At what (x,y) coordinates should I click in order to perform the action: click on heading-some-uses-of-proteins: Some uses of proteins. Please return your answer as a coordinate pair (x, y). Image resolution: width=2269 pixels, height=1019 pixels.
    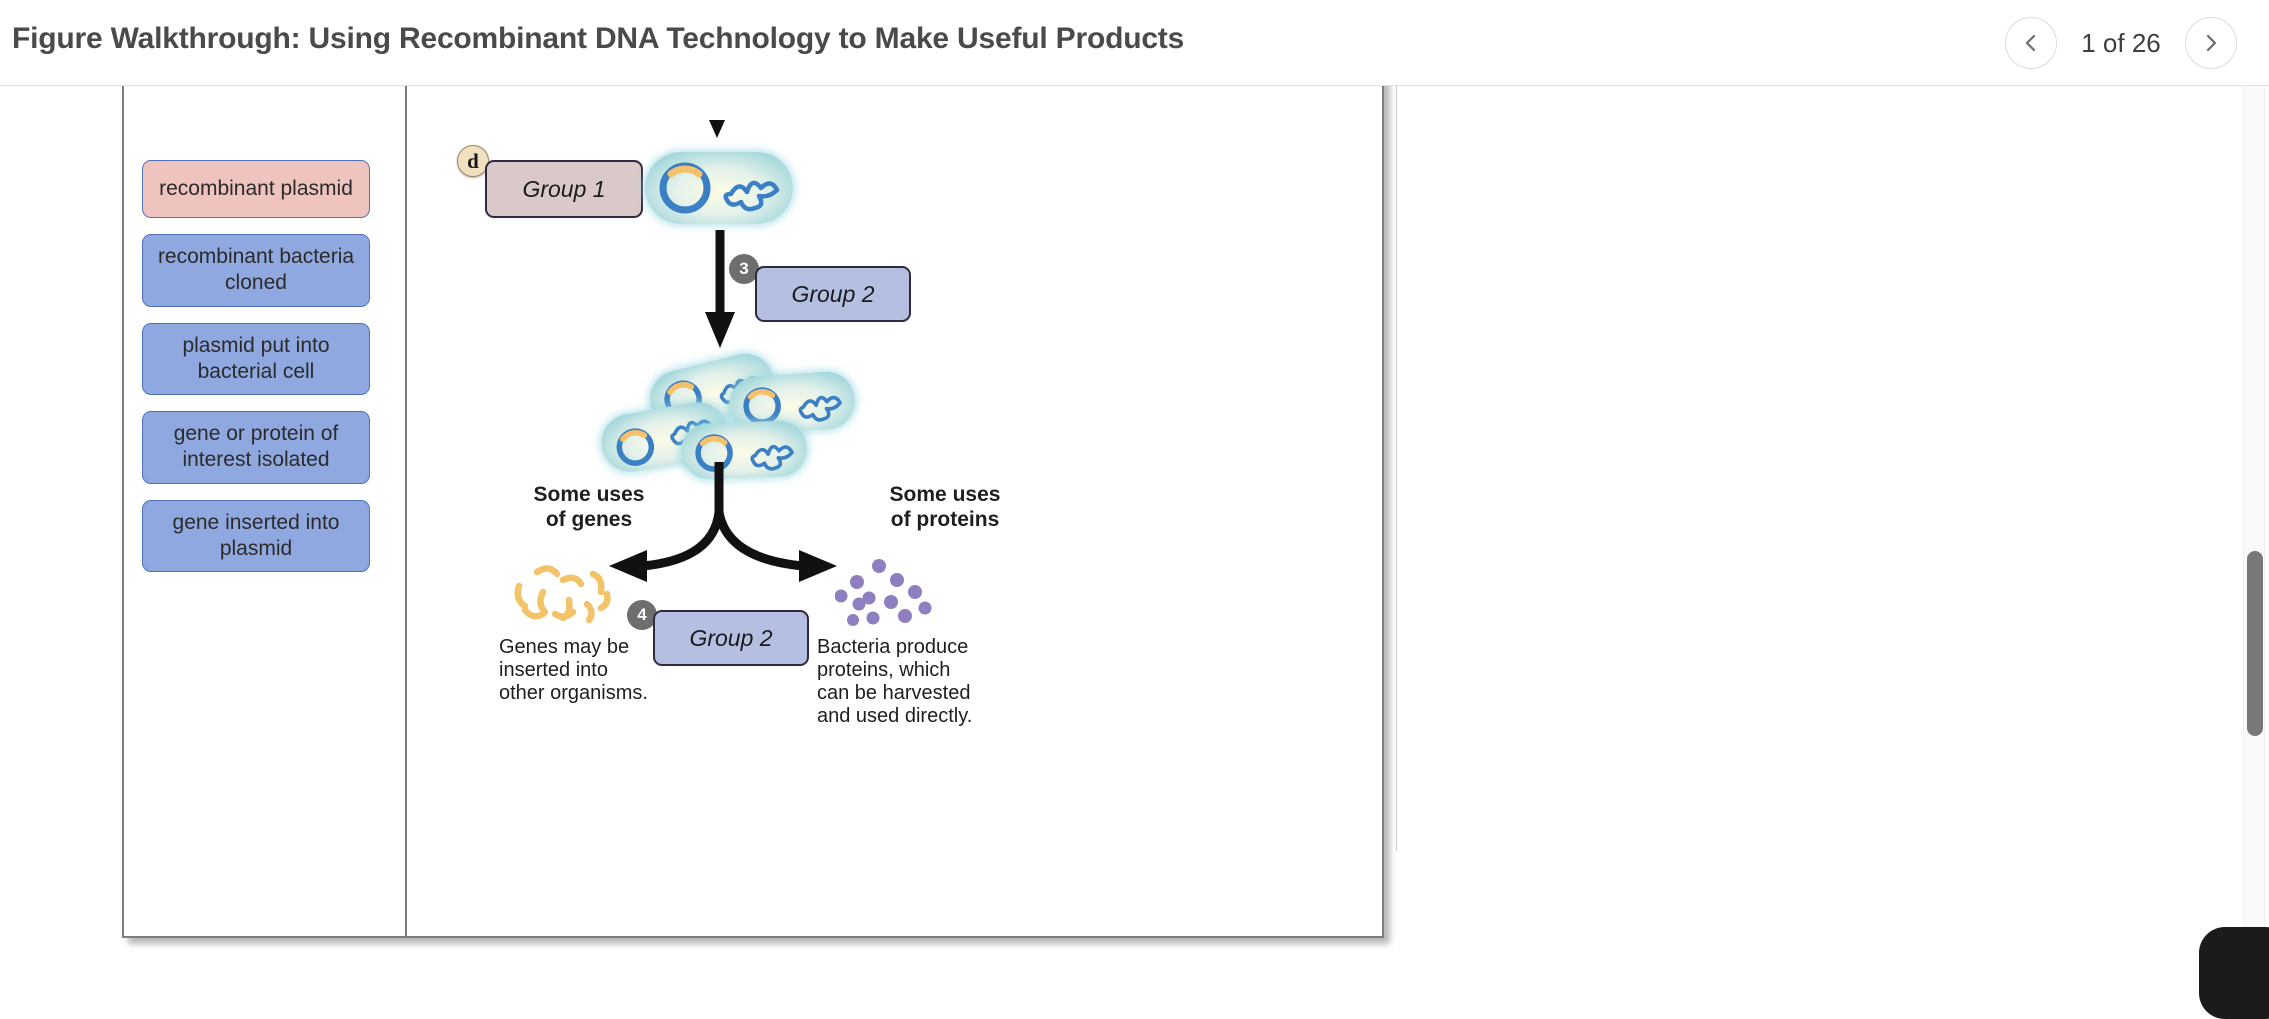
    Looking at the image, I should click on (945, 507).